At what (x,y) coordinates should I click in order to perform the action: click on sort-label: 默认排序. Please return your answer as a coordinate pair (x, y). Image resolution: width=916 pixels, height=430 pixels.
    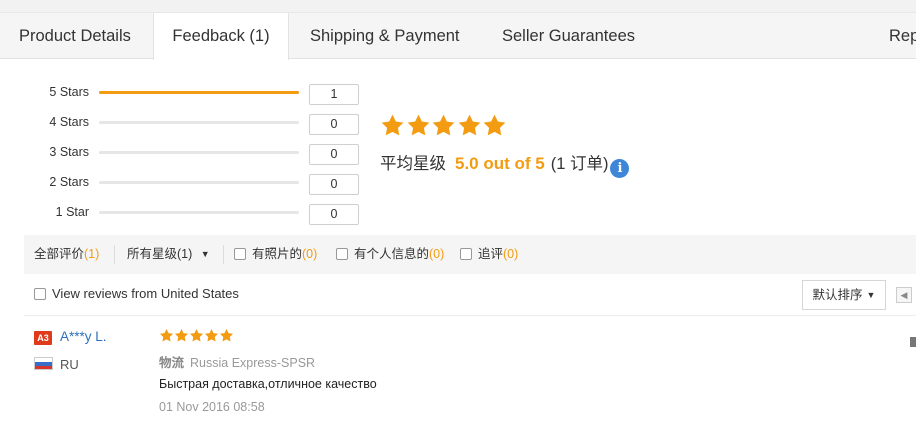
    Looking at the image, I should click on (837, 295).